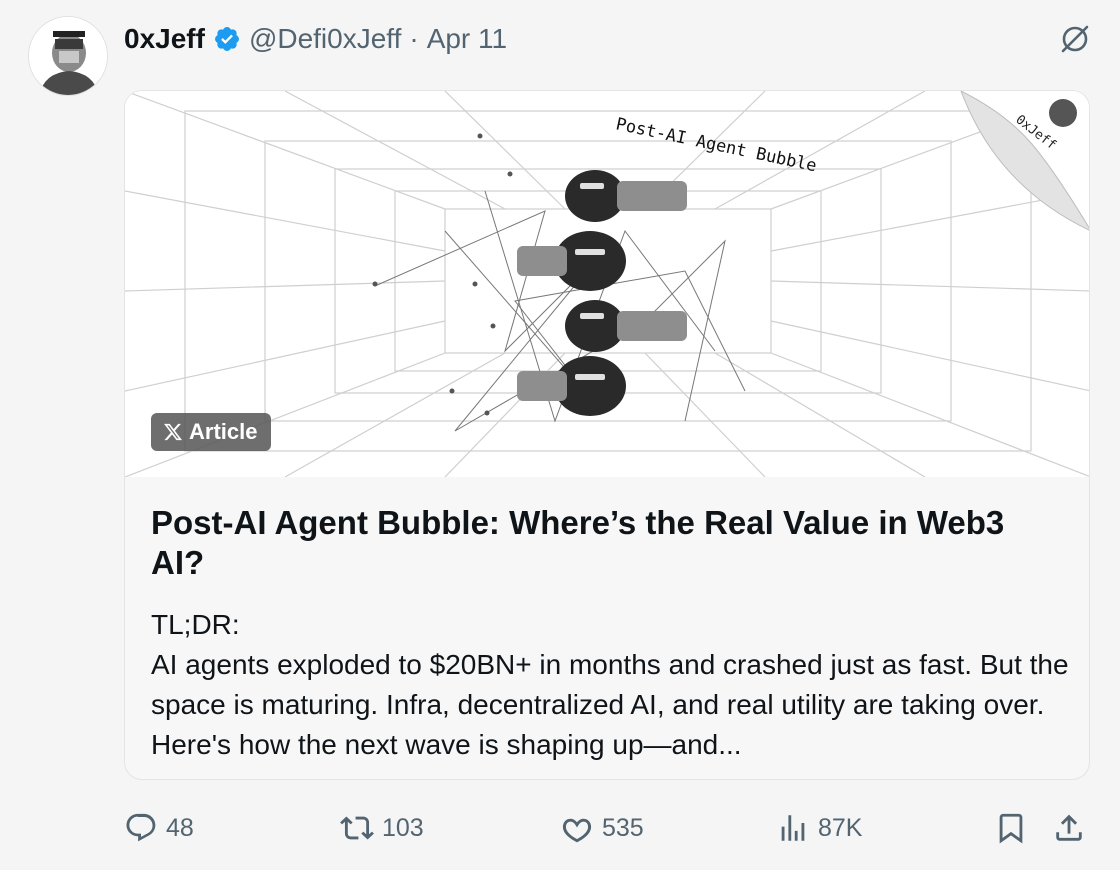  What do you see at coordinates (623, 827) in the screenshot?
I see `like-count: 535` at bounding box center [623, 827].